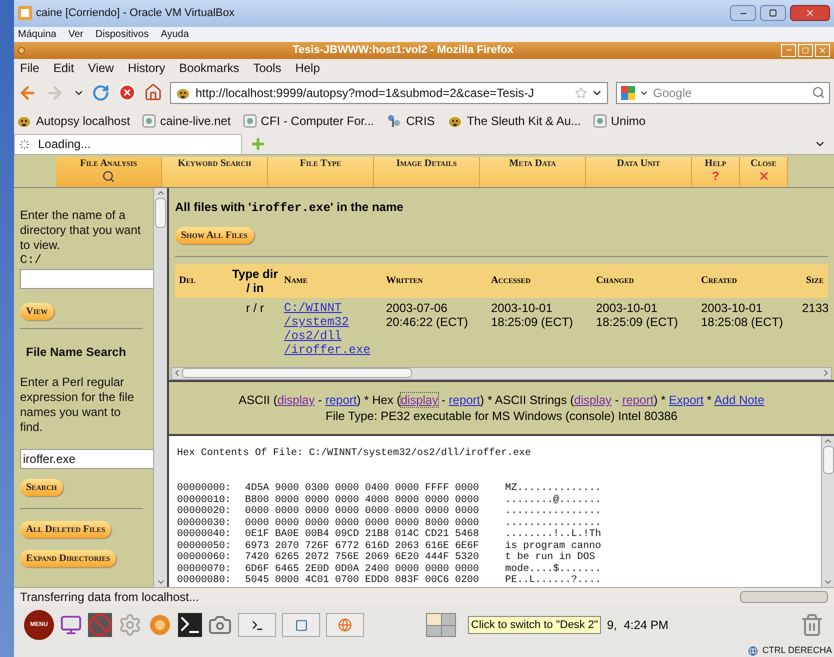 This screenshot has width=834, height=657. What do you see at coordinates (87, 458) in the screenshot?
I see `filename-field: iroffer.exe` at bounding box center [87, 458].